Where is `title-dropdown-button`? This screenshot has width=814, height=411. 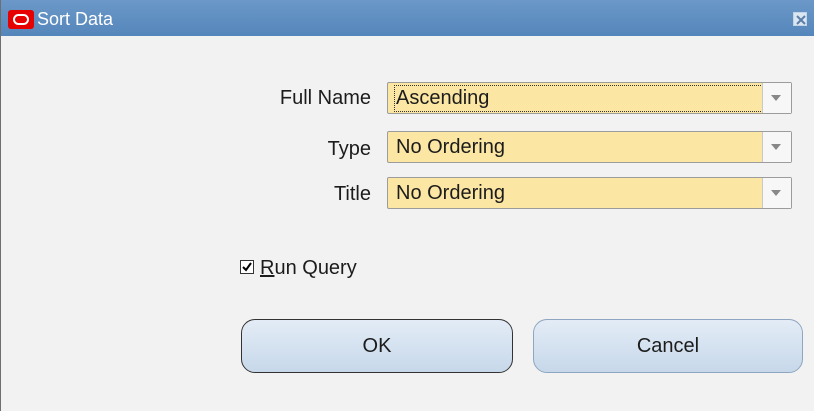 title-dropdown-button is located at coordinates (776, 193).